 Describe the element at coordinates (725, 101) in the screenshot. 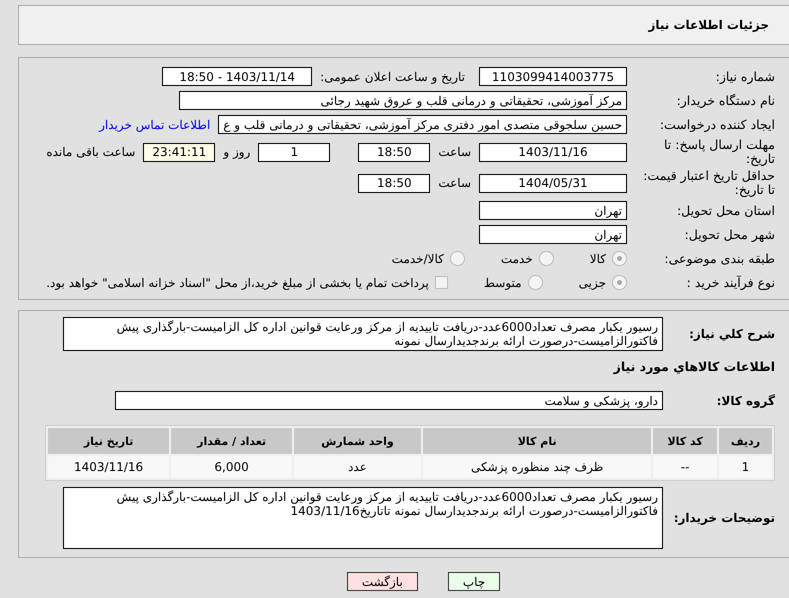

I see `field-label: نام دستگاه خریدار:` at that location.